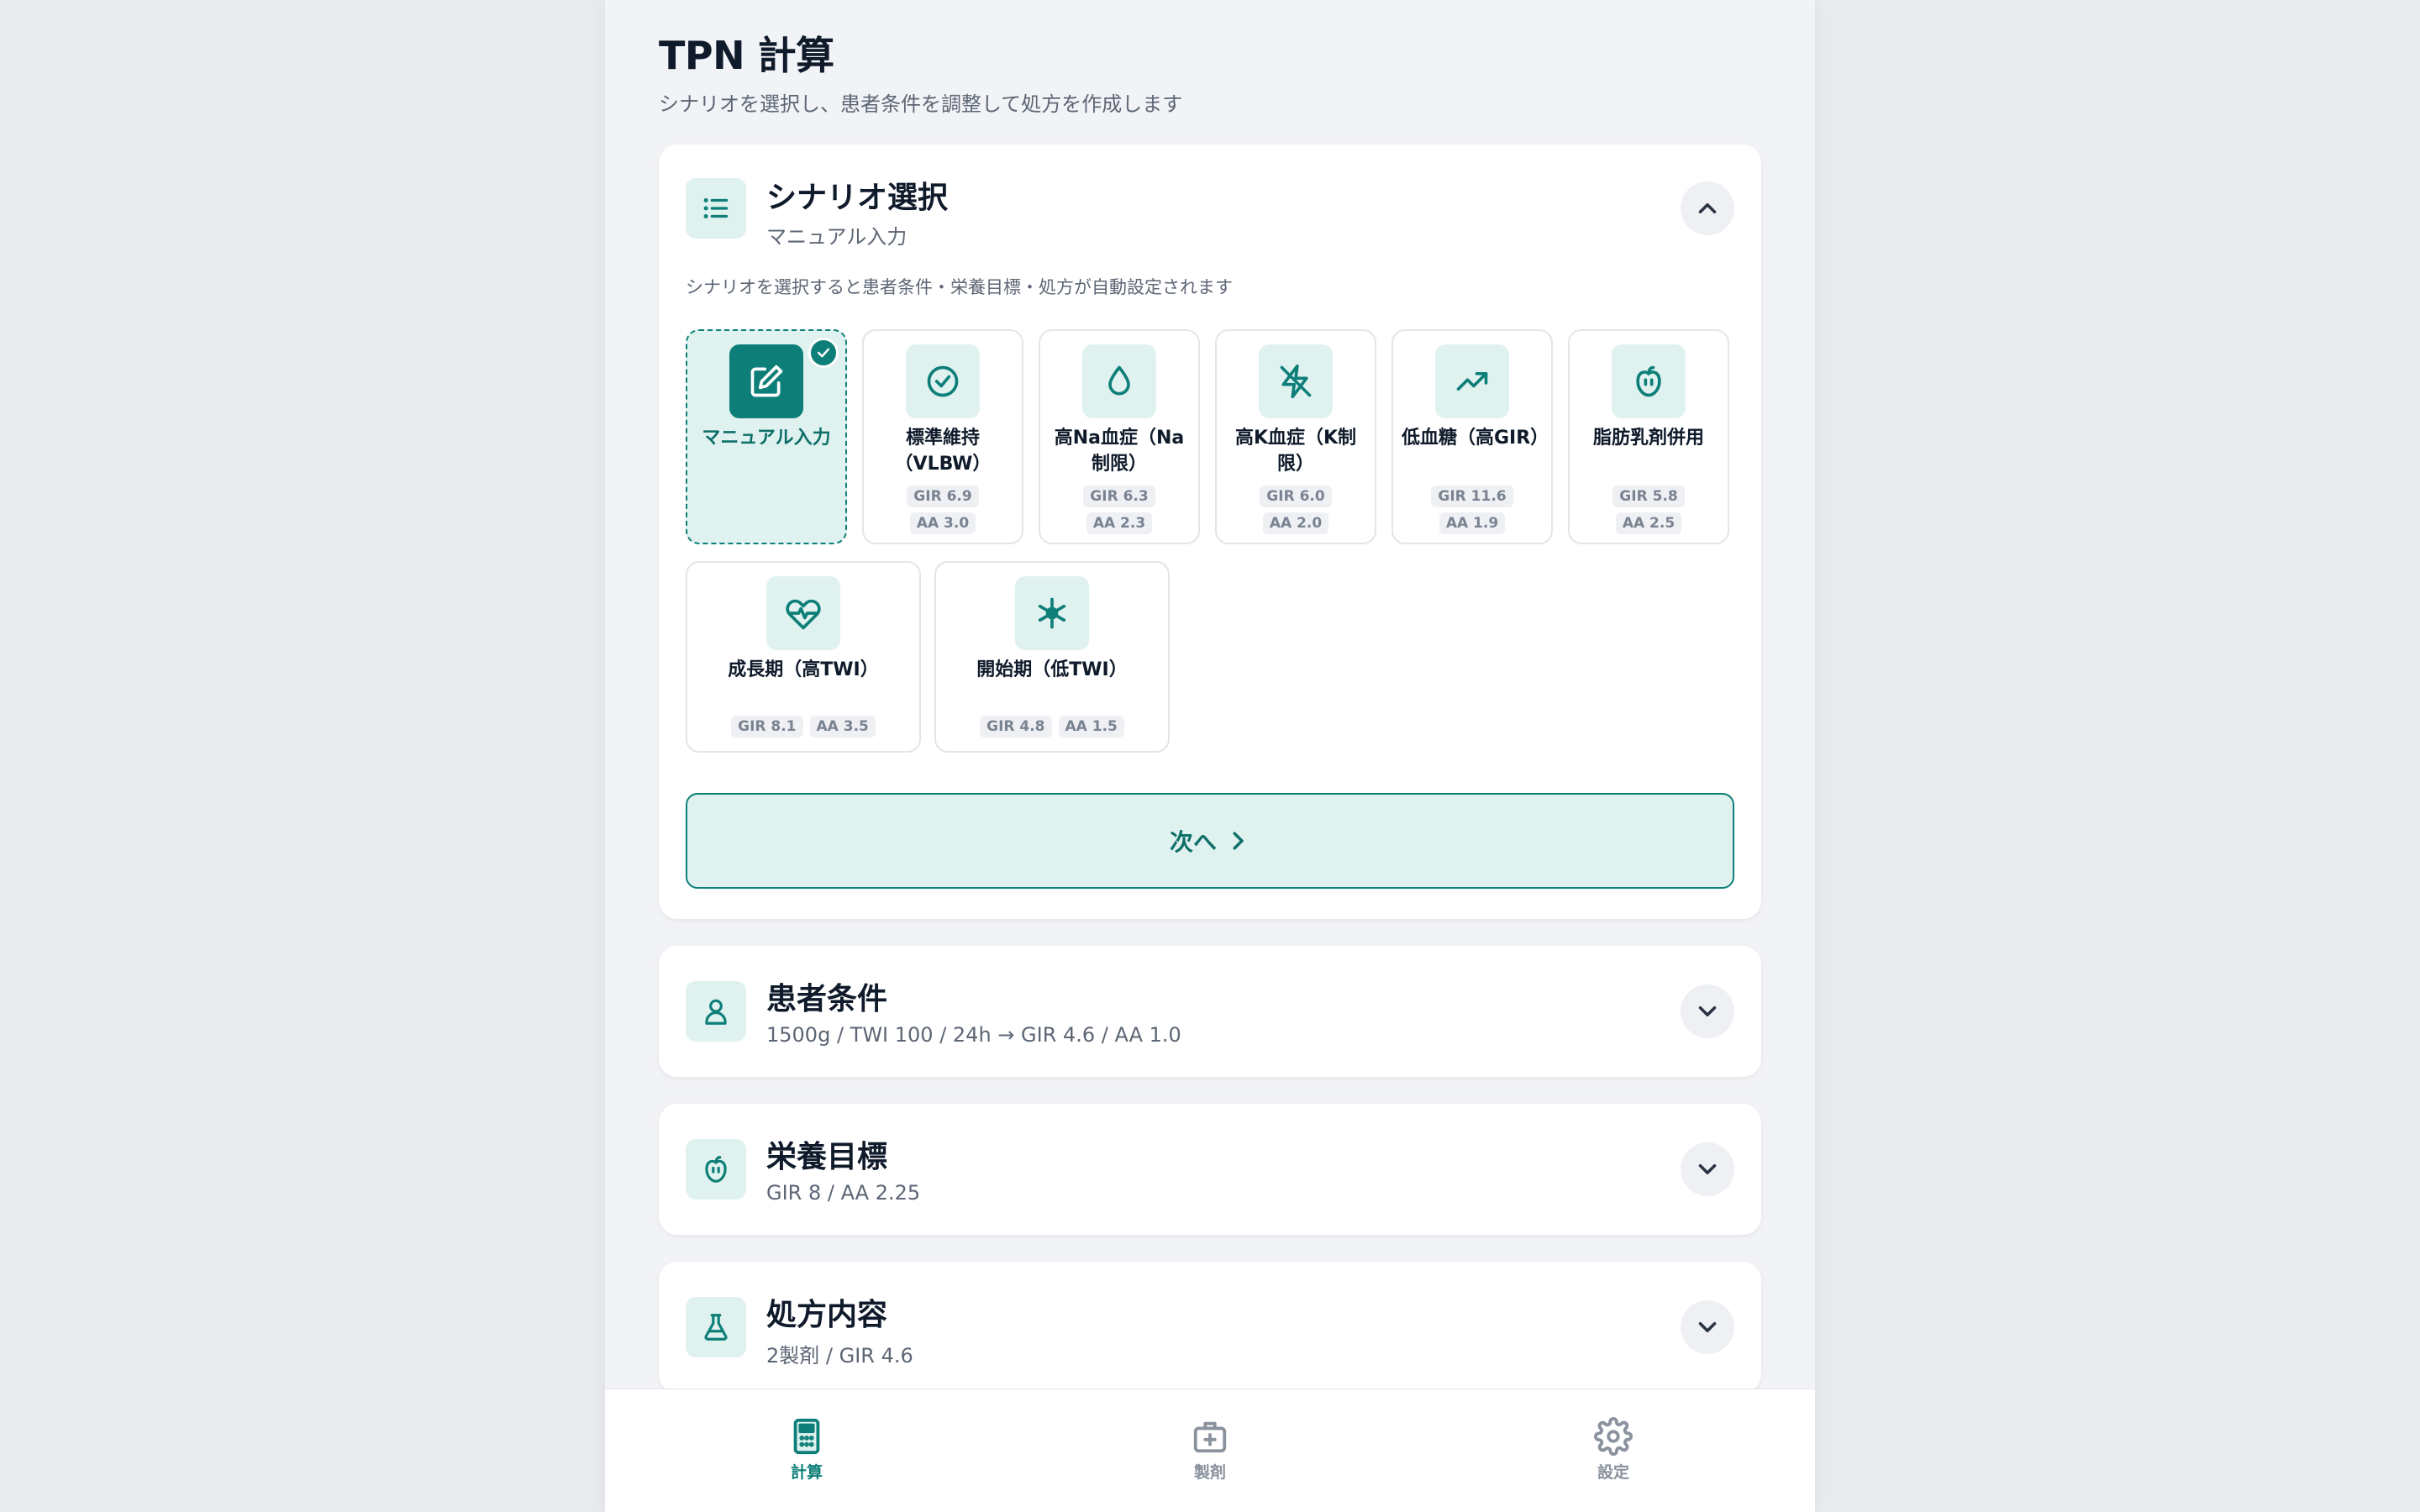  What do you see at coordinates (840, 1356) in the screenshot?
I see `prescription-card-summary: 2製剤 / GIR 4.6` at bounding box center [840, 1356].